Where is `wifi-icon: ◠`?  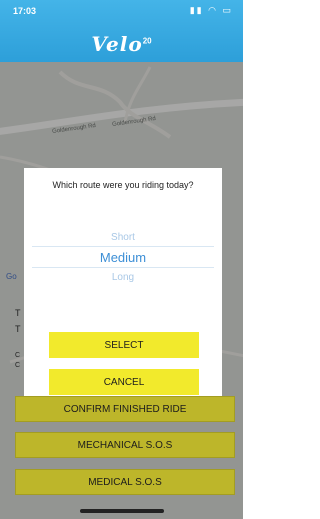 wifi-icon: ◠ is located at coordinates (213, 10).